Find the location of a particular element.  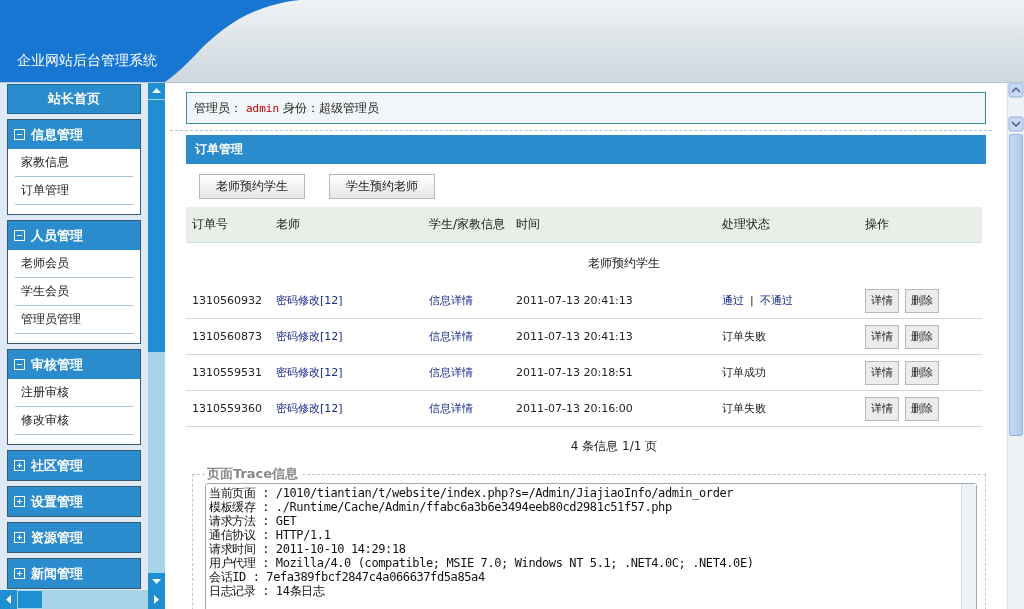

menu-group-header: 审核管理 is located at coordinates (74, 364).